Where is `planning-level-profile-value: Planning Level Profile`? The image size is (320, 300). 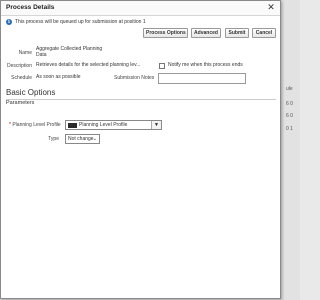 planning-level-profile-value: Planning Level Profile is located at coordinates (103, 125).